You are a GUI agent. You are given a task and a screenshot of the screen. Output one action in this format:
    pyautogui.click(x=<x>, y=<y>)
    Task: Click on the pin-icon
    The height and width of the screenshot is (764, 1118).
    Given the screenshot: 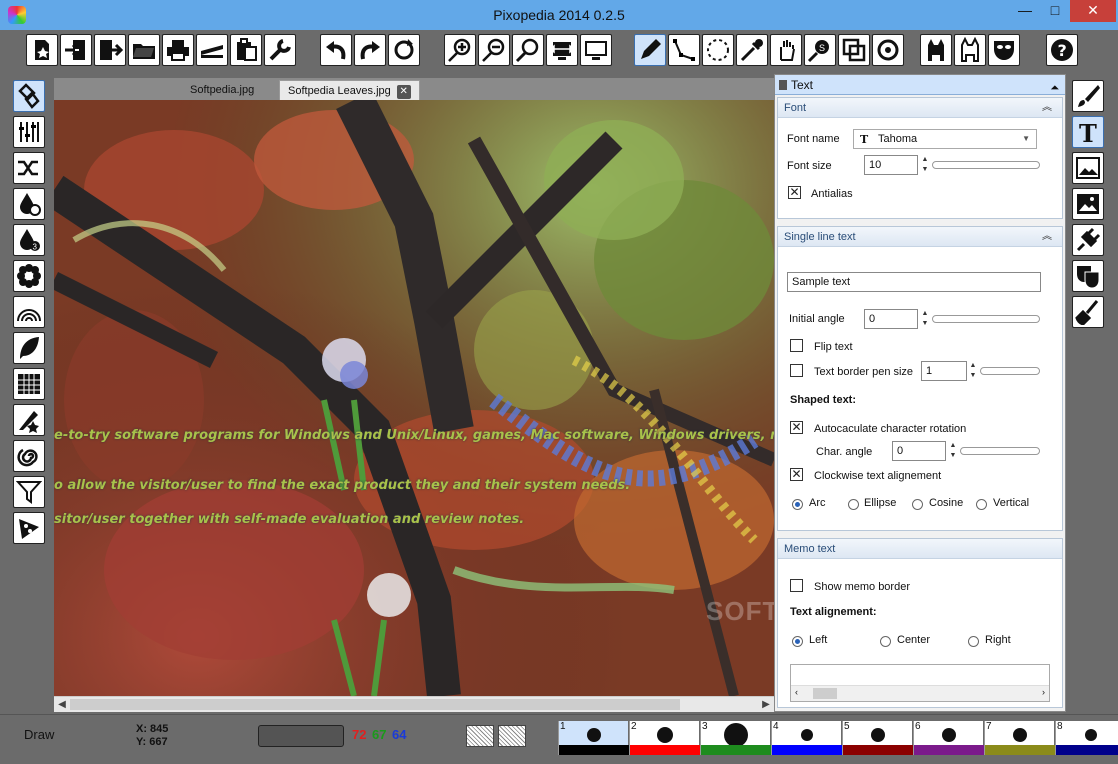 What is the action you would take?
    pyautogui.click(x=783, y=85)
    